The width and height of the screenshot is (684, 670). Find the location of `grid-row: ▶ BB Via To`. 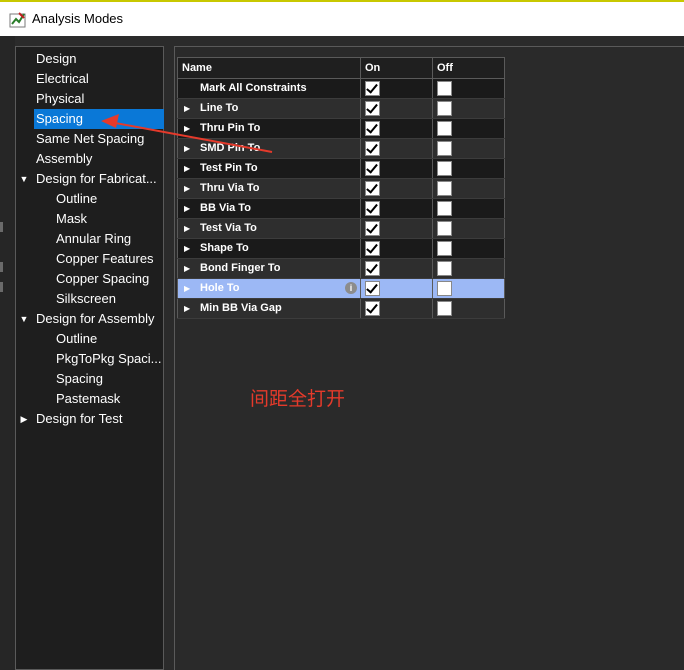

grid-row: ▶ BB Via To is located at coordinates (341, 208).